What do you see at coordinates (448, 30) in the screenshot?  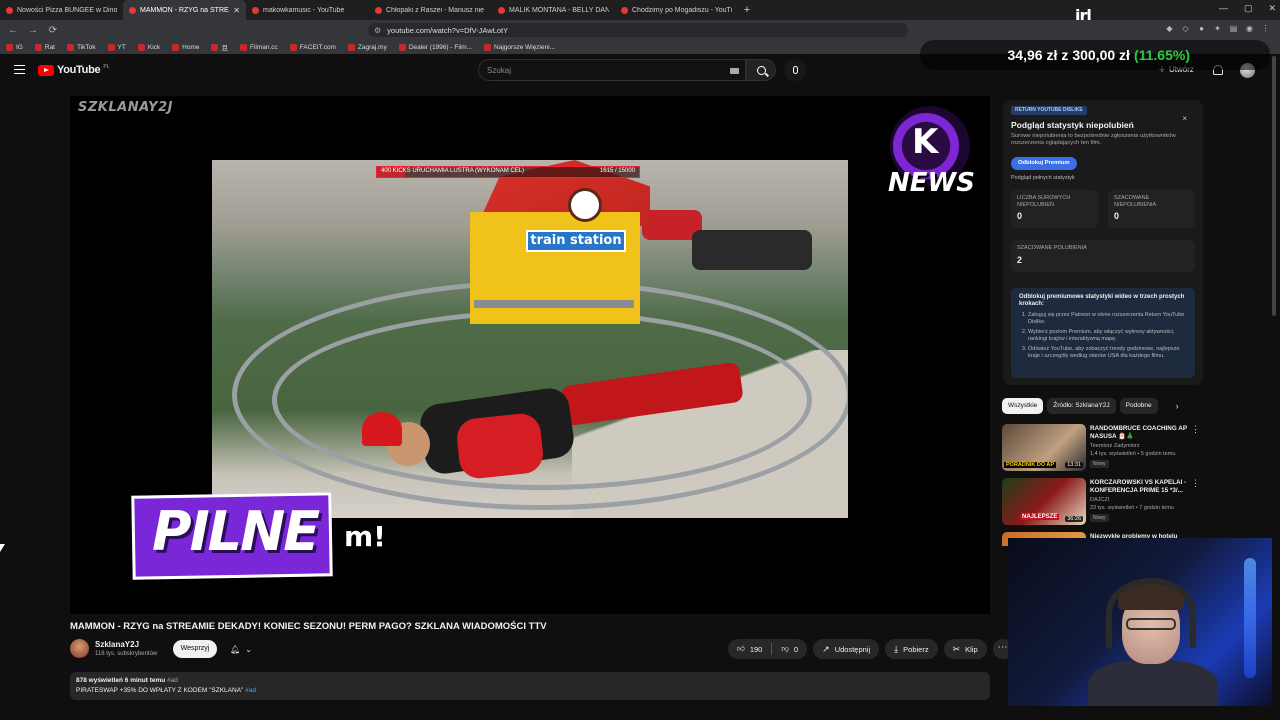 I see `url-text: youtube.com/watch?v=DfV-JAwLotY` at bounding box center [448, 30].